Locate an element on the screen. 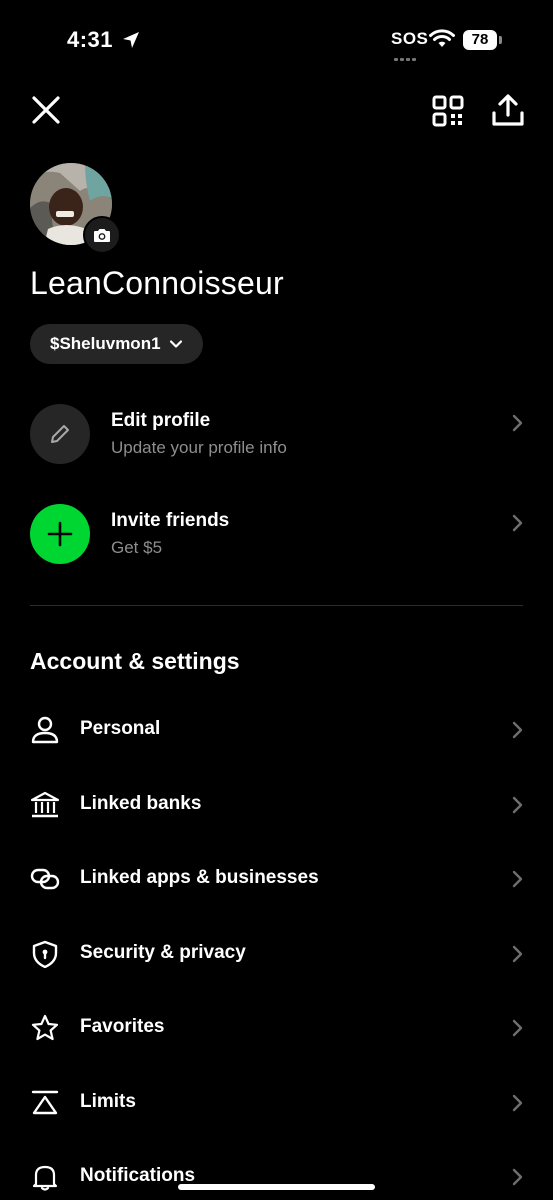  shield-icon is located at coordinates (45, 954).